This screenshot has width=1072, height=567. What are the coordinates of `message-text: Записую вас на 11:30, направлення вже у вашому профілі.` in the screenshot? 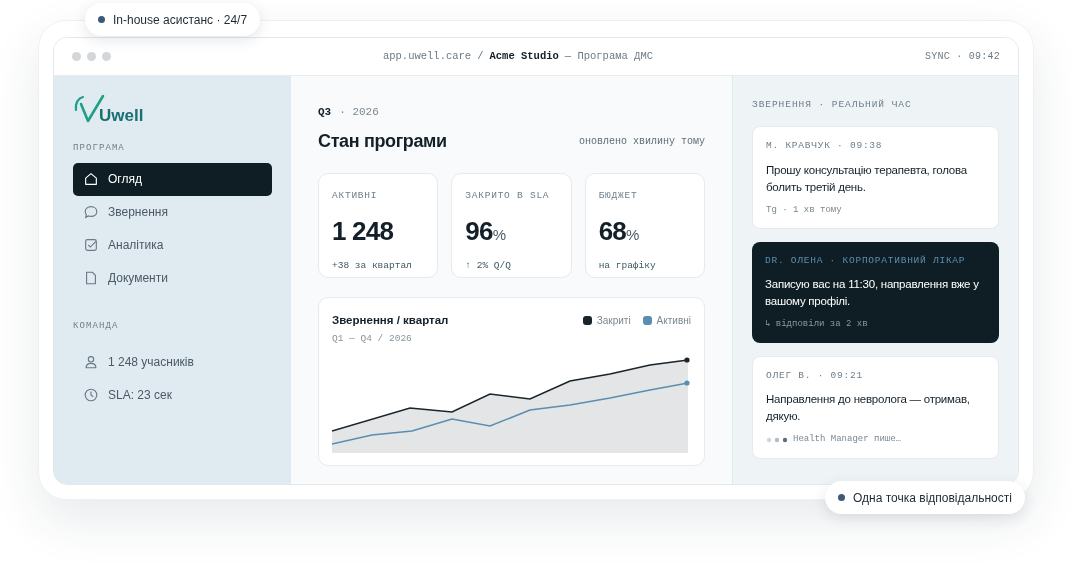 It's located at (872, 293).